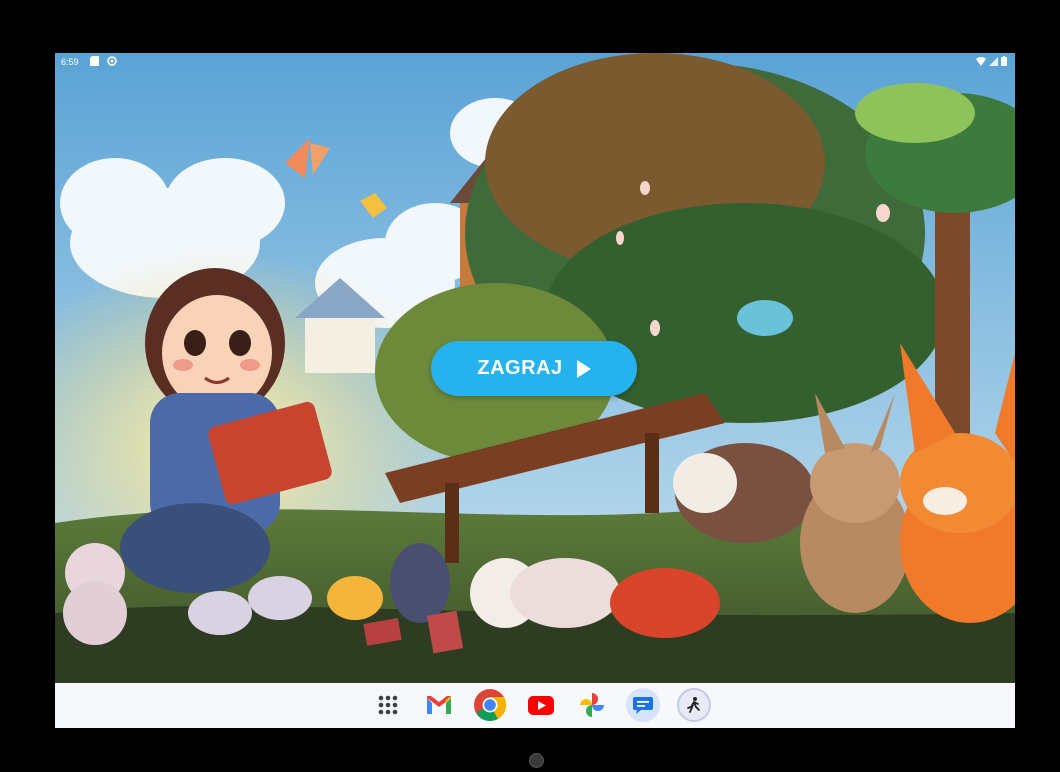 This screenshot has height=772, width=1060. Describe the element at coordinates (535, 62) in the screenshot. I see `status-bar: 6:59` at that location.